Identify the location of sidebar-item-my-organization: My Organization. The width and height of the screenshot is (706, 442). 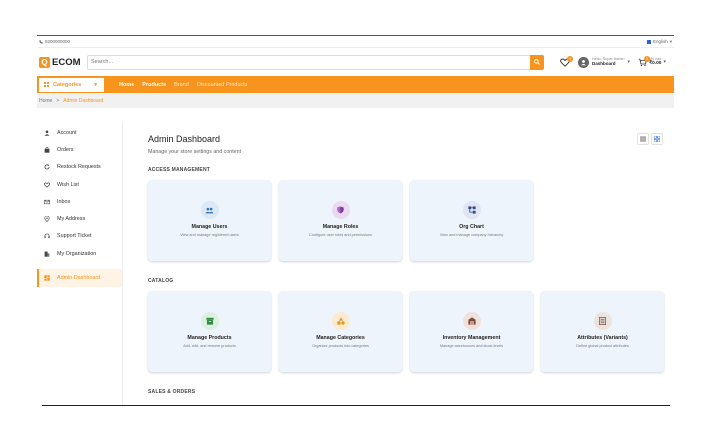
(79, 253).